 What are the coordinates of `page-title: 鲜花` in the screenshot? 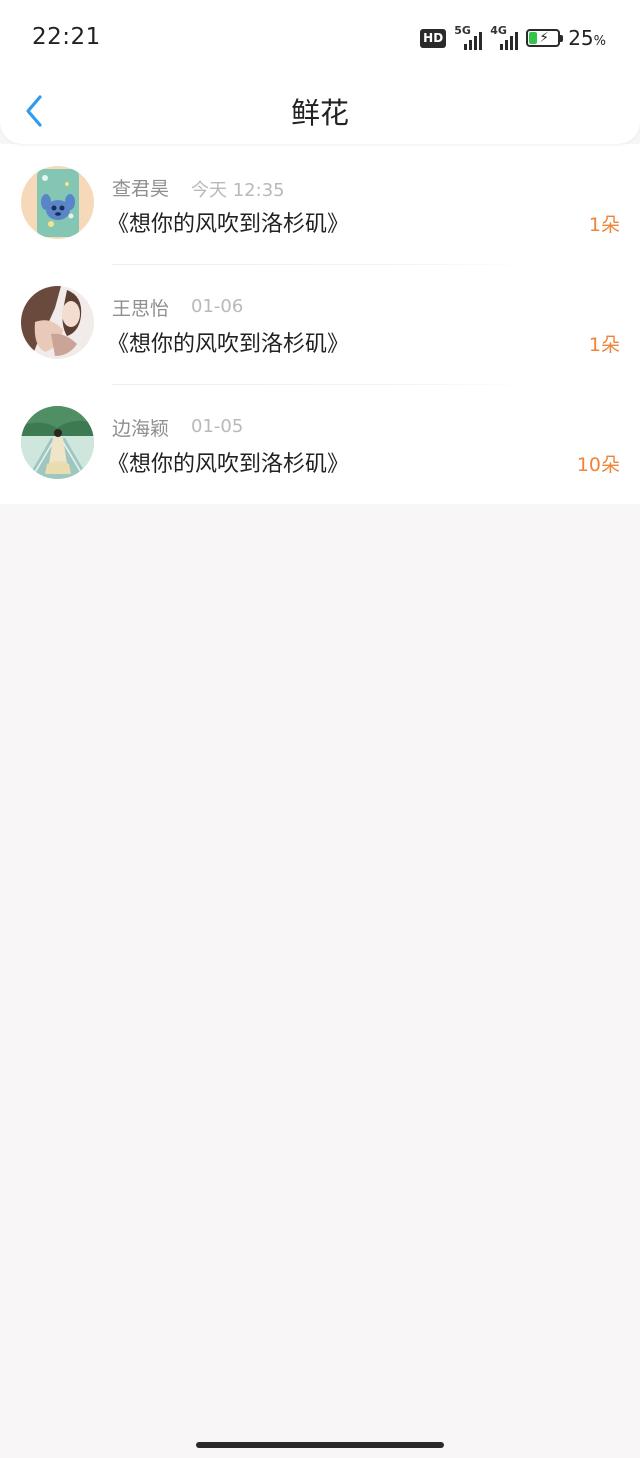 It's located at (319, 113).